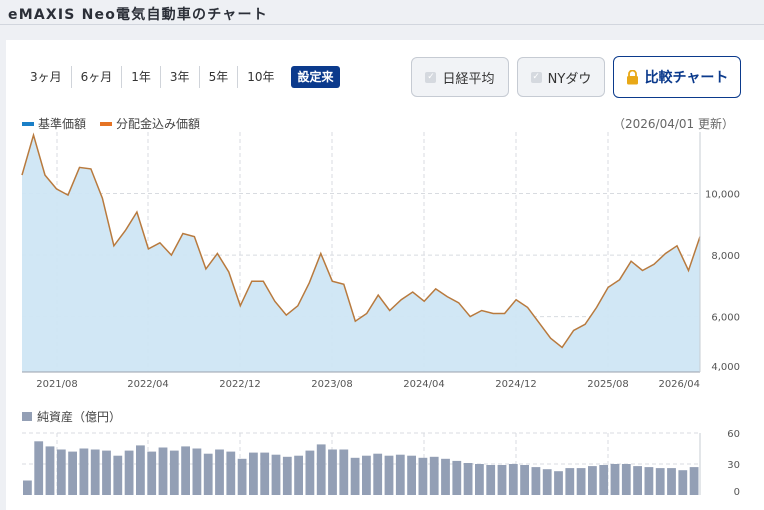 Image resolution: width=764 pixels, height=510 pixels. What do you see at coordinates (240, 384) in the screenshot?
I see `x-tick-label: 2022/12` at bounding box center [240, 384].